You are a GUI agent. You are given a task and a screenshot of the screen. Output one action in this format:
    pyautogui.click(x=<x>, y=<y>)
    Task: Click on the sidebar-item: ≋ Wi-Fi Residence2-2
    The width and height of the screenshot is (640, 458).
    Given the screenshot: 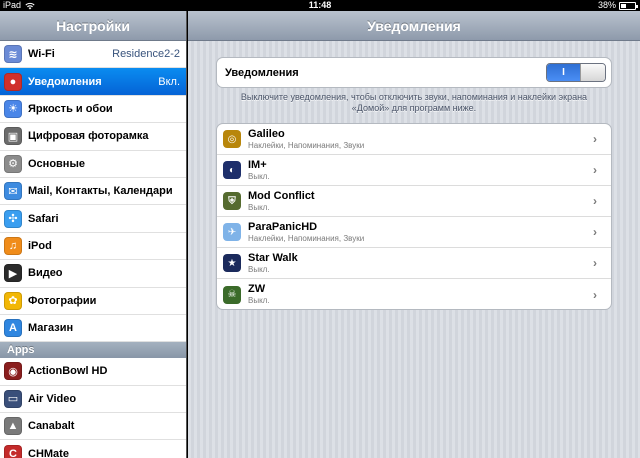 What is the action you would take?
    pyautogui.click(x=93, y=55)
    